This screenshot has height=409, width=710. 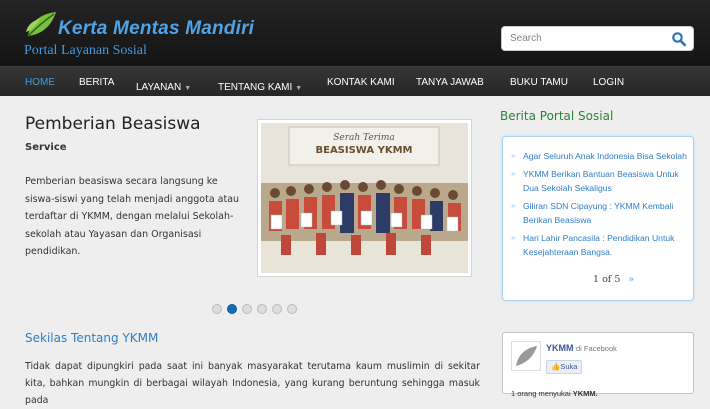 What do you see at coordinates (526, 38) in the screenshot?
I see `search-placeholder: Search` at bounding box center [526, 38].